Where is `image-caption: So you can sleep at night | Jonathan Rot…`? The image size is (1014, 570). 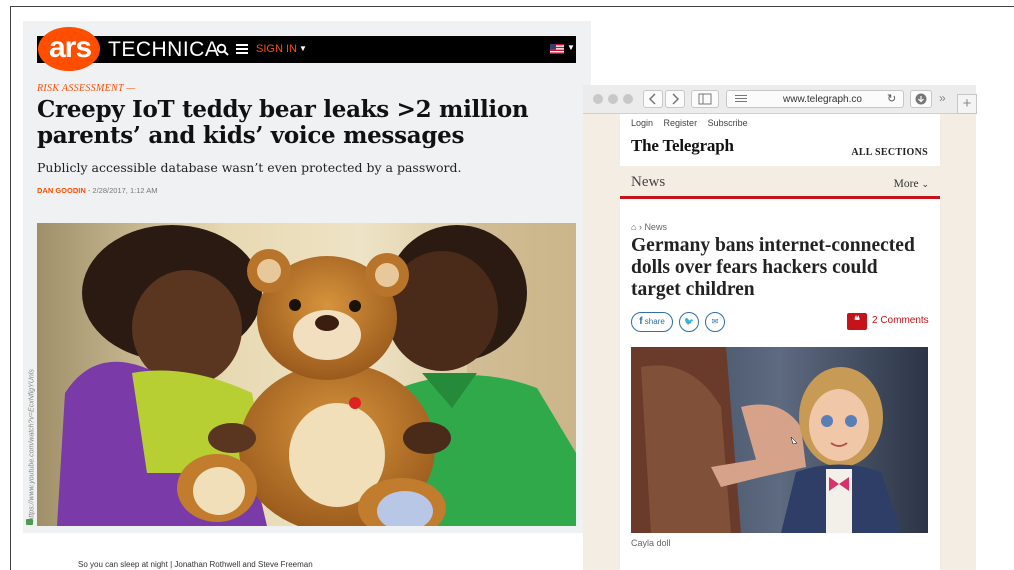 image-caption: So you can sleep at night | Jonathan Rot… is located at coordinates (195, 564).